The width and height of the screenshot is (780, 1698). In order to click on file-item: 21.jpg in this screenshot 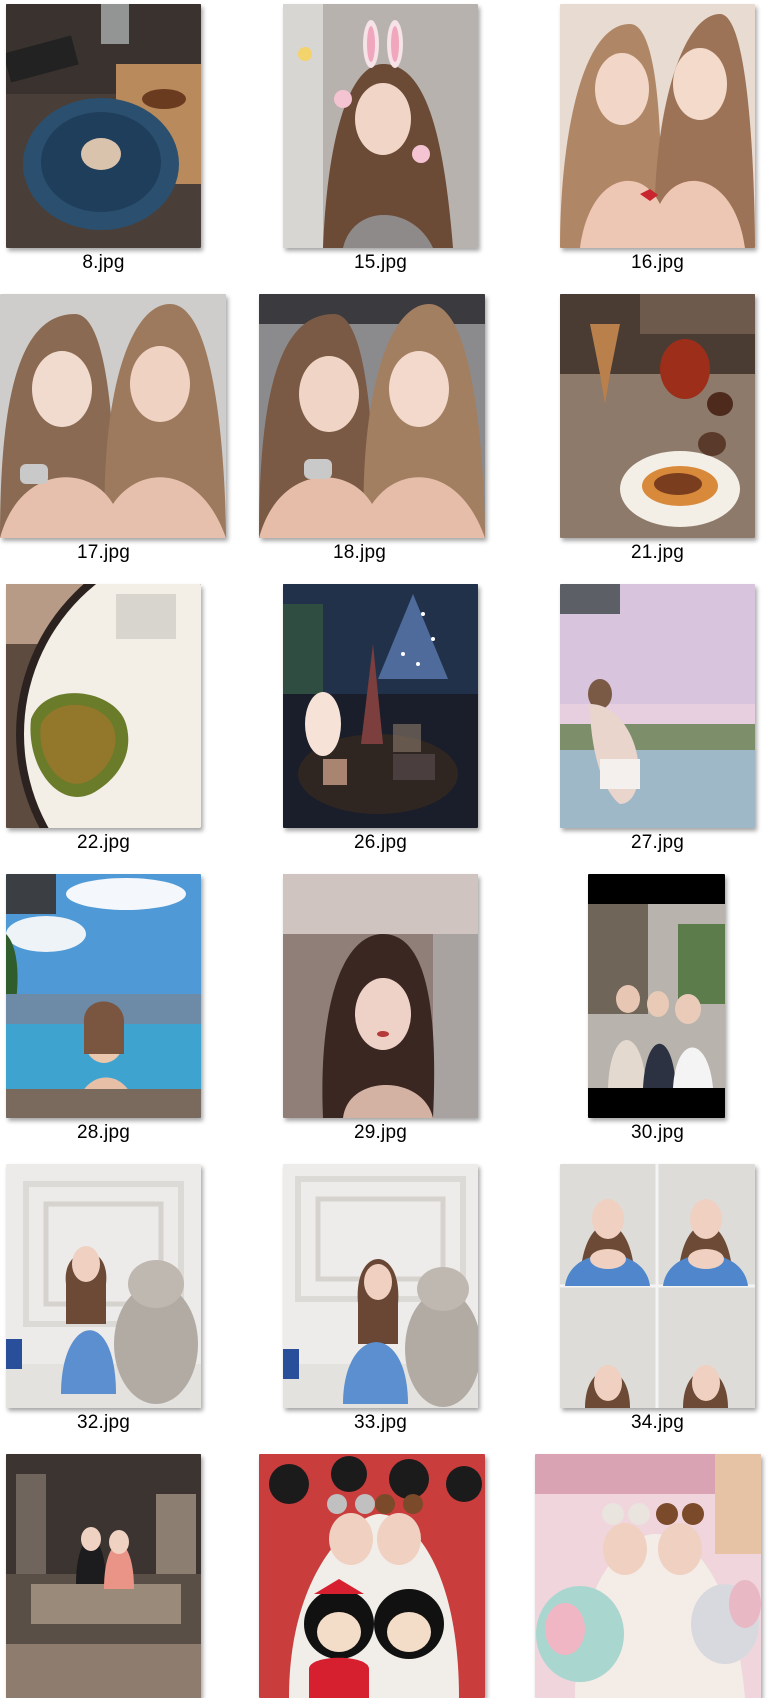, I will do `click(667, 435)`.